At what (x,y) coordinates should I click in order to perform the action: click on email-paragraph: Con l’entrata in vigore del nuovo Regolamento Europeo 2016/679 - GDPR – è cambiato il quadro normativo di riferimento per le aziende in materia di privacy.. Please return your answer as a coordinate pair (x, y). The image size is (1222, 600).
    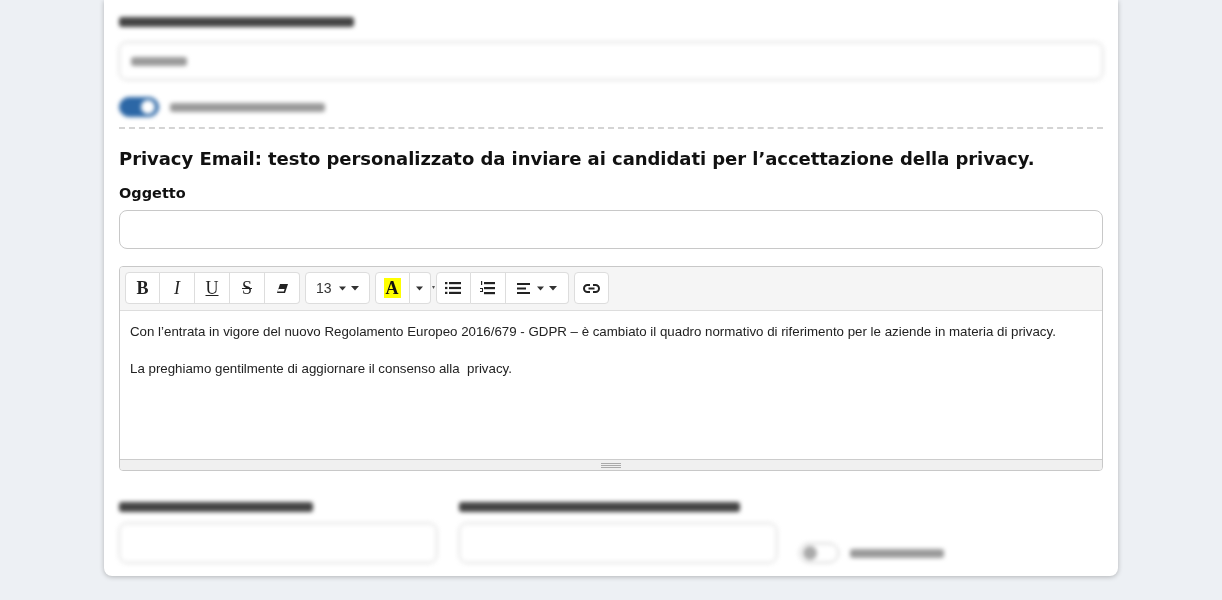
    Looking at the image, I should click on (593, 332).